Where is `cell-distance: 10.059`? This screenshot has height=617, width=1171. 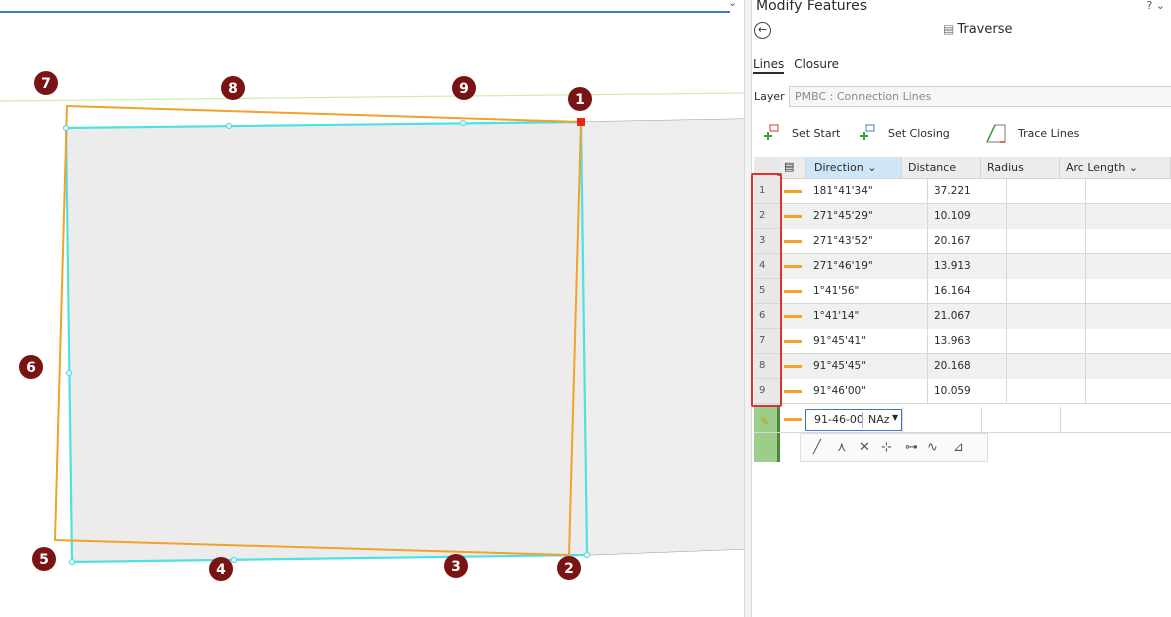
cell-distance: 10.059 is located at coordinates (967, 391).